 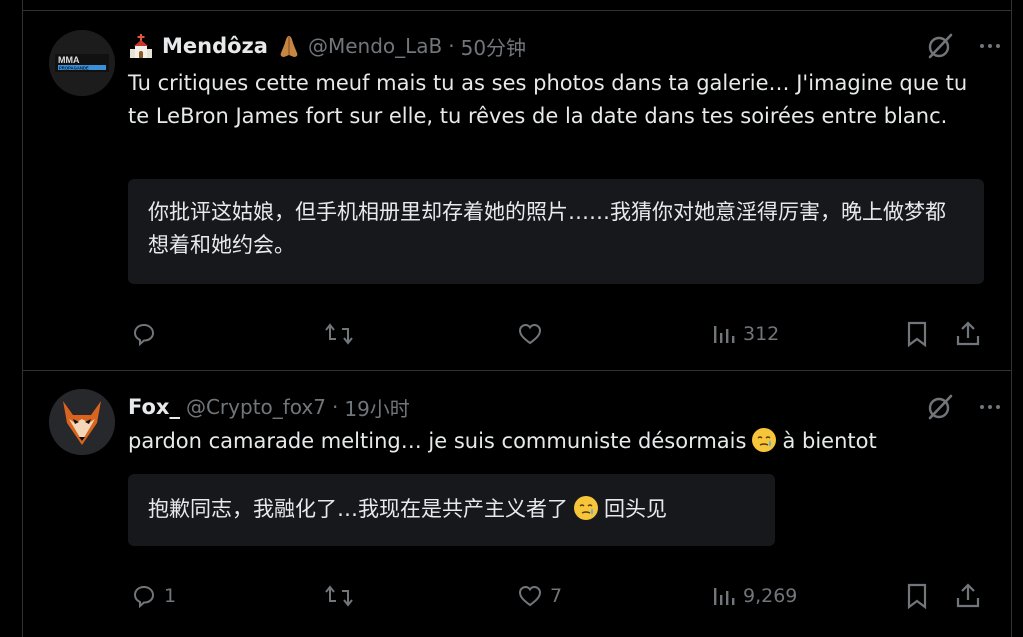 I want to click on avatar-logo-text: MMA, so click(x=69, y=60).